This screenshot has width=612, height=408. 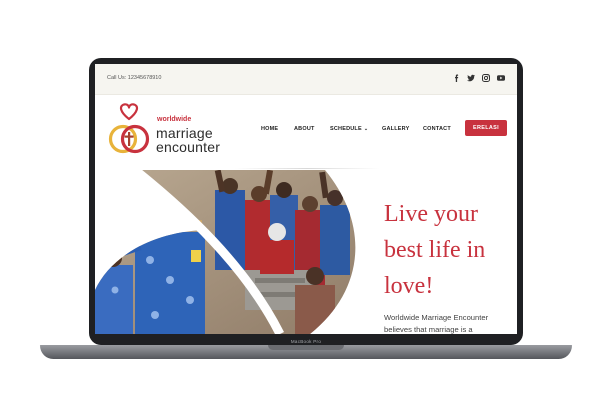 I want to click on nav-schedule-label: SCHEDULE, so click(x=346, y=129).